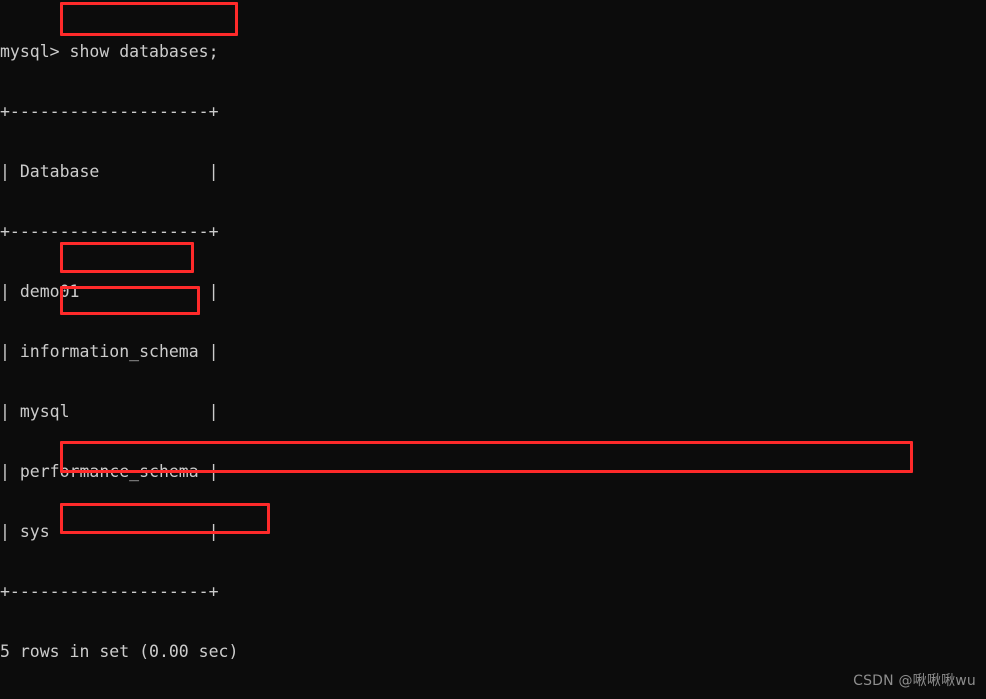  What do you see at coordinates (119, 651) in the screenshot?
I see `terminal-line: 5 rows in set (0.00 sec)` at bounding box center [119, 651].